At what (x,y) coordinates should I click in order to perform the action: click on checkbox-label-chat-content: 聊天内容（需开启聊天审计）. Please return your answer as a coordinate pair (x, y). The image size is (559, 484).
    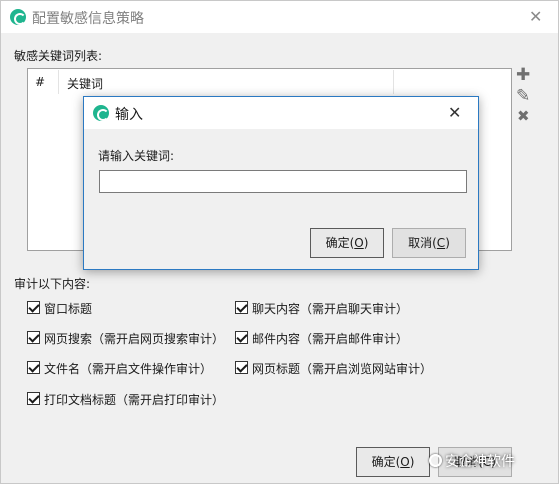
    Looking at the image, I should click on (330, 308).